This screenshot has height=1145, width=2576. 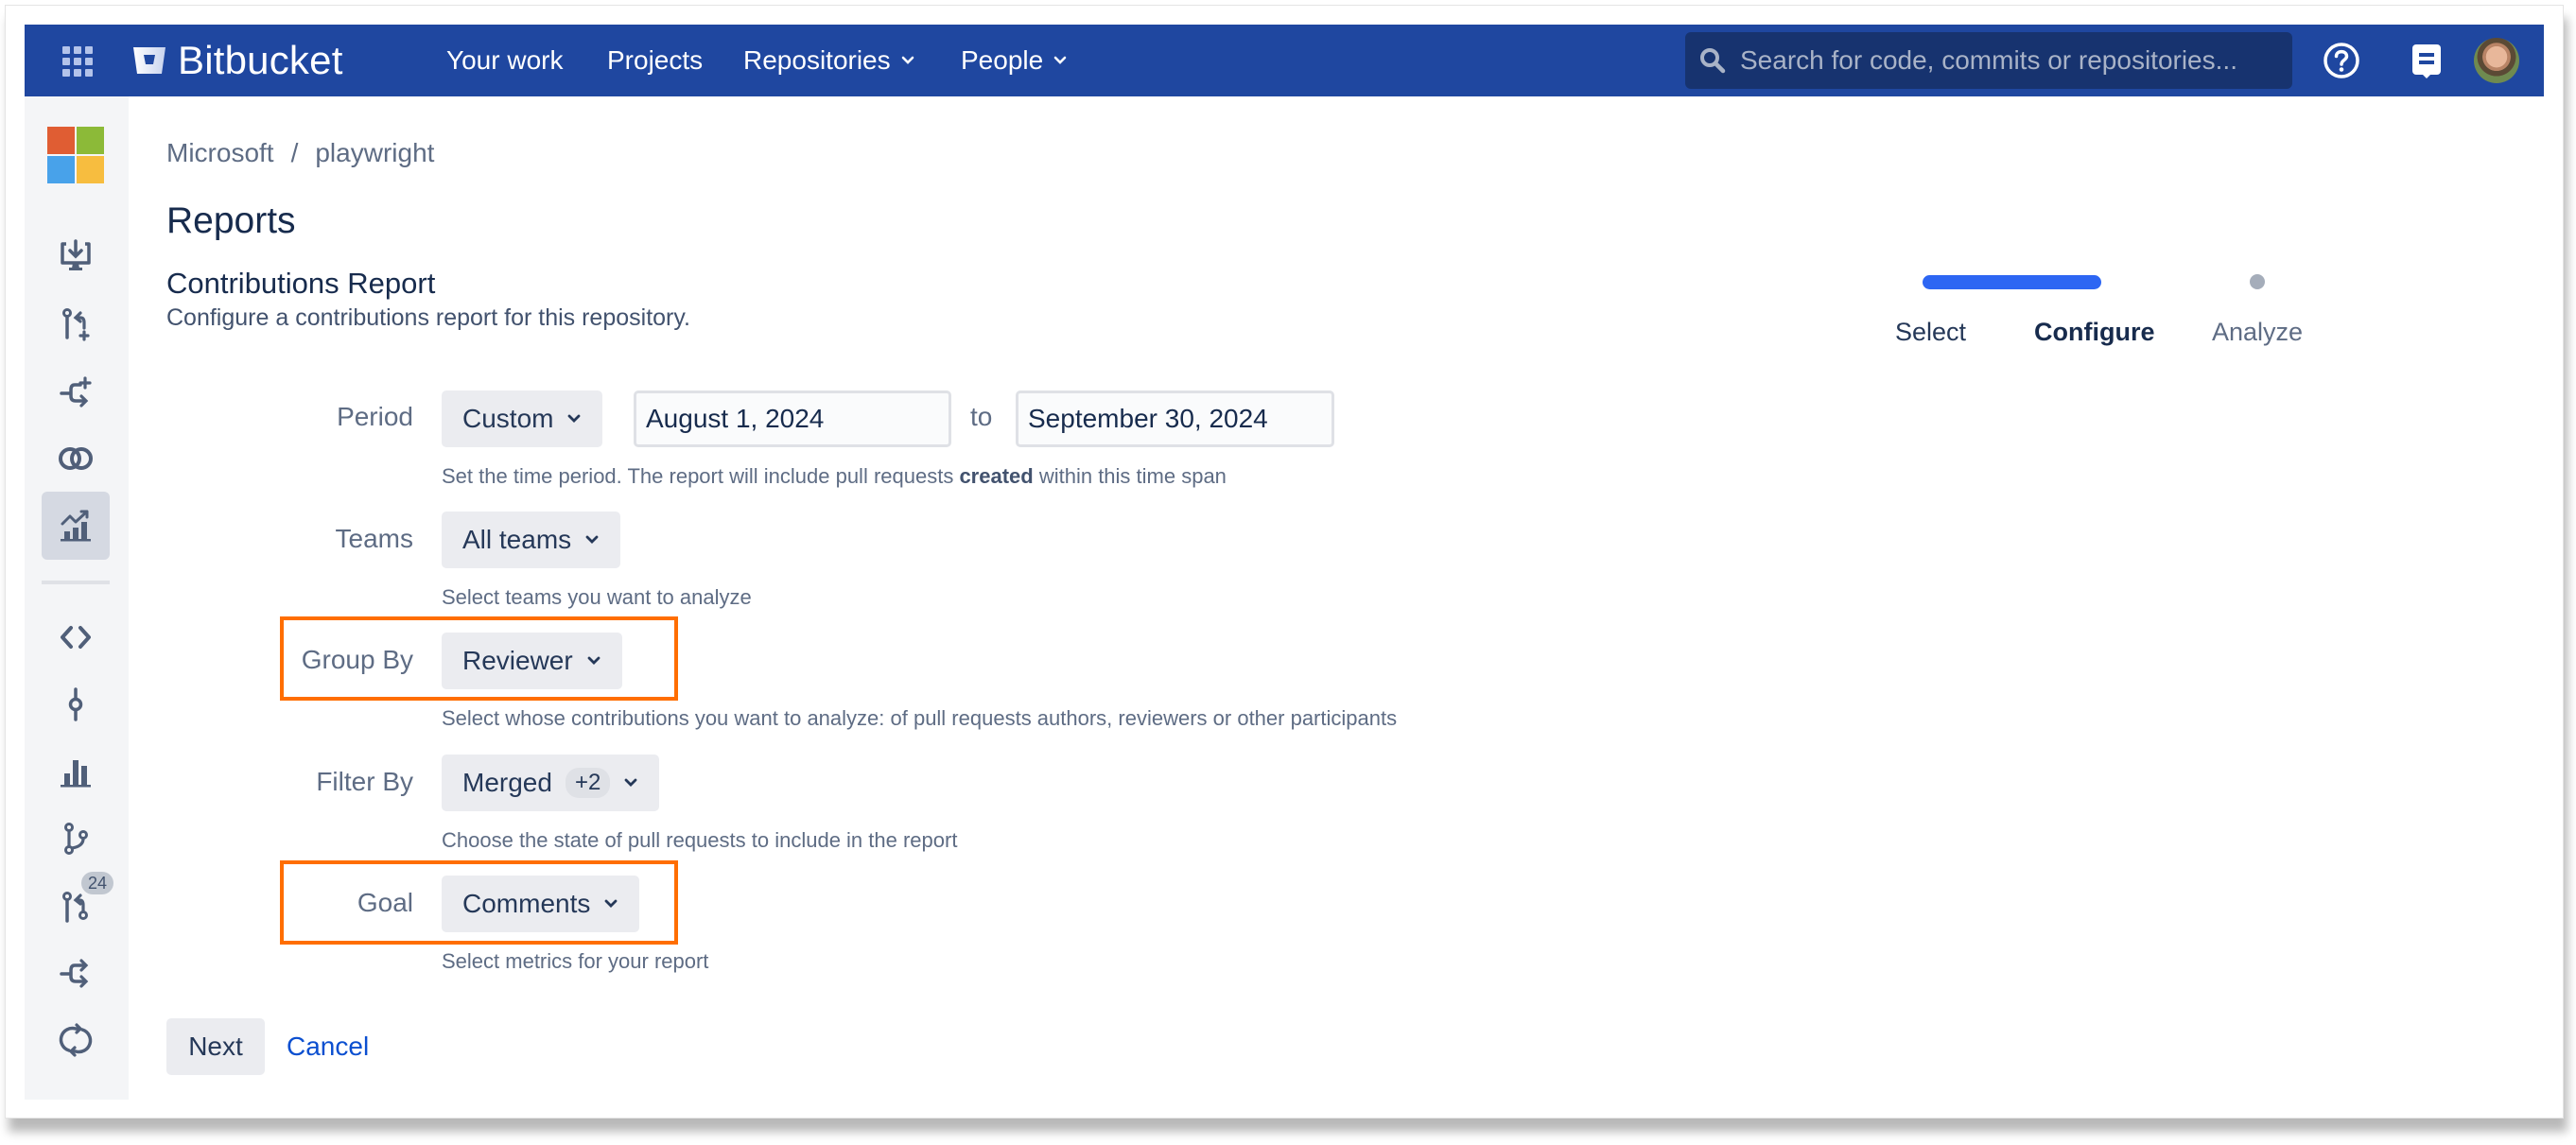 I want to click on teams-hint: Select teams you want to analyze, so click(x=597, y=597).